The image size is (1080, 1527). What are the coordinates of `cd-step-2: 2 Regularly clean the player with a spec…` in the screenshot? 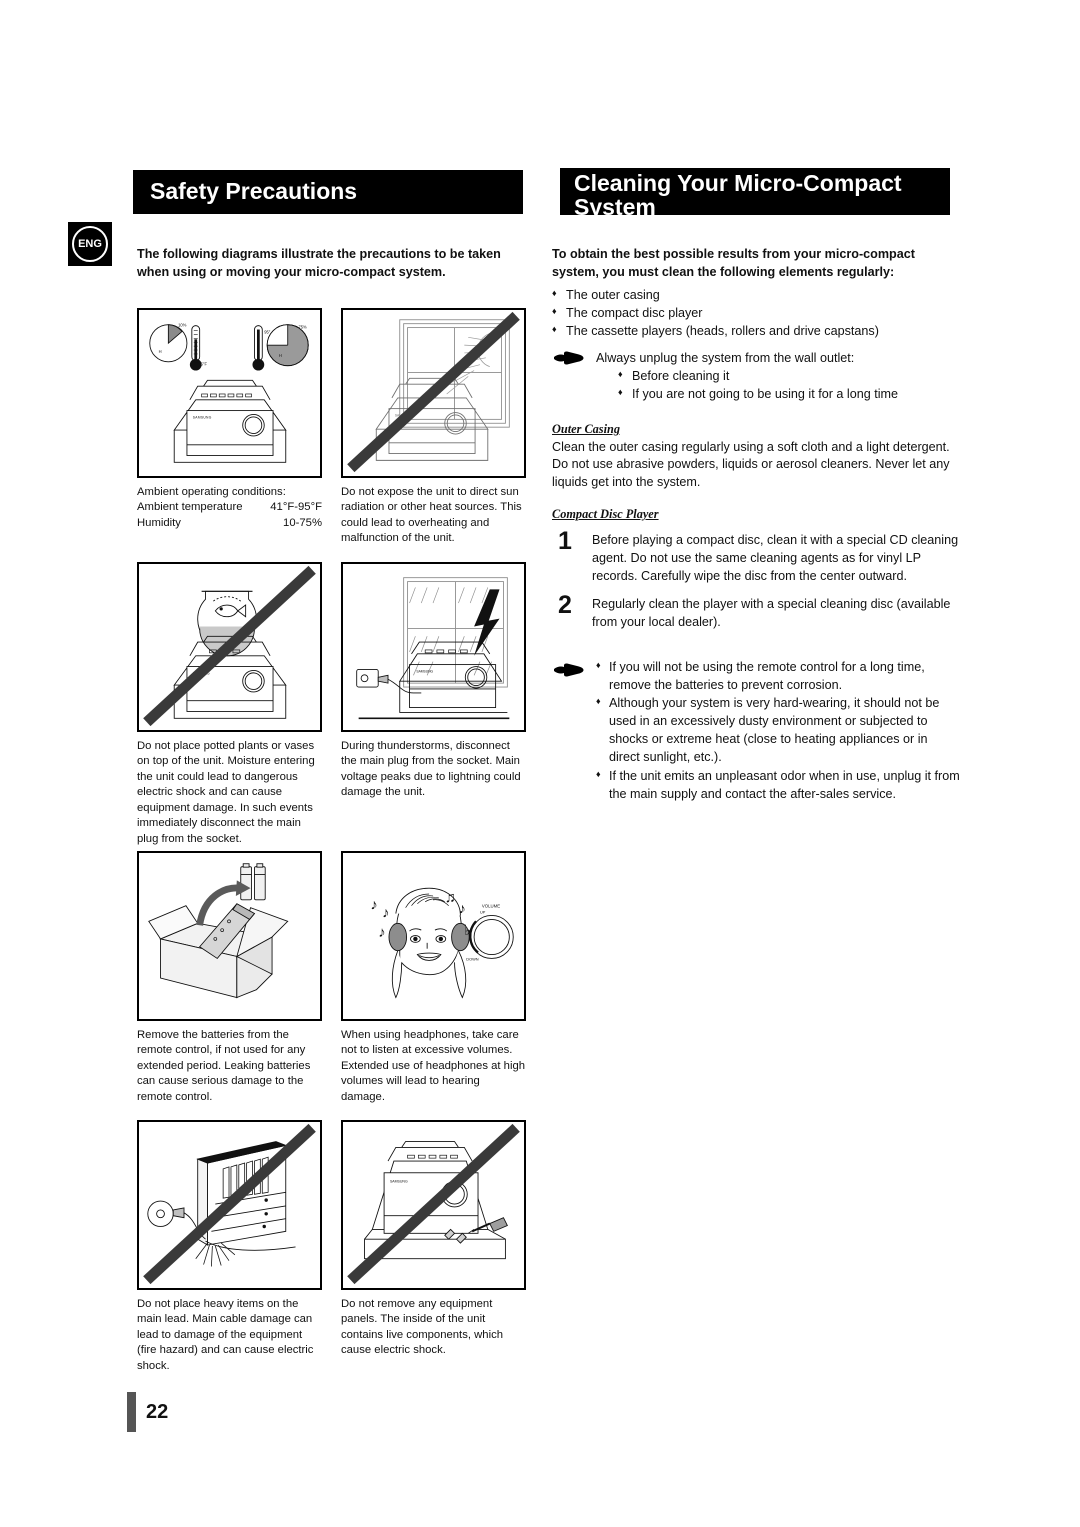 It's located at (756, 611).